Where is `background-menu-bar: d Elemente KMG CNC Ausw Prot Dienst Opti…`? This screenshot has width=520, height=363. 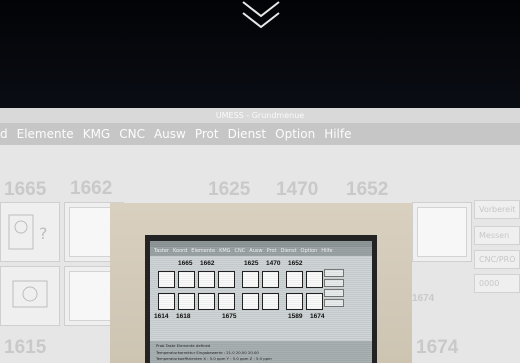
background-menu-bar: d Elemente KMG CNC Ausw Prot Dienst Opti… is located at coordinates (260, 134).